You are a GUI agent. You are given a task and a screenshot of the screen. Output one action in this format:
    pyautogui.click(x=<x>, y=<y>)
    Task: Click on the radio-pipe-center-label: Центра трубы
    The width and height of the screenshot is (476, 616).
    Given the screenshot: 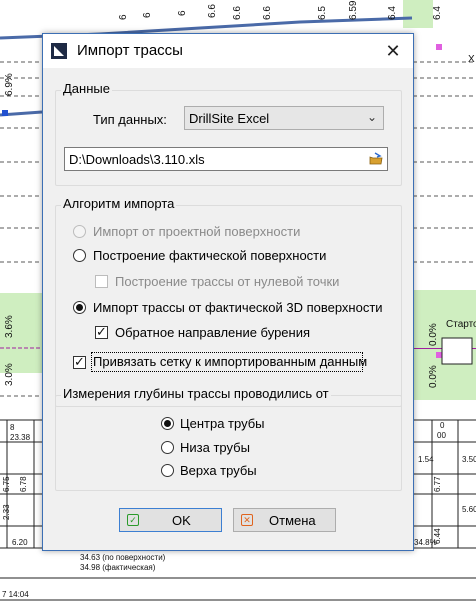 What is the action you would take?
    pyautogui.click(x=222, y=423)
    